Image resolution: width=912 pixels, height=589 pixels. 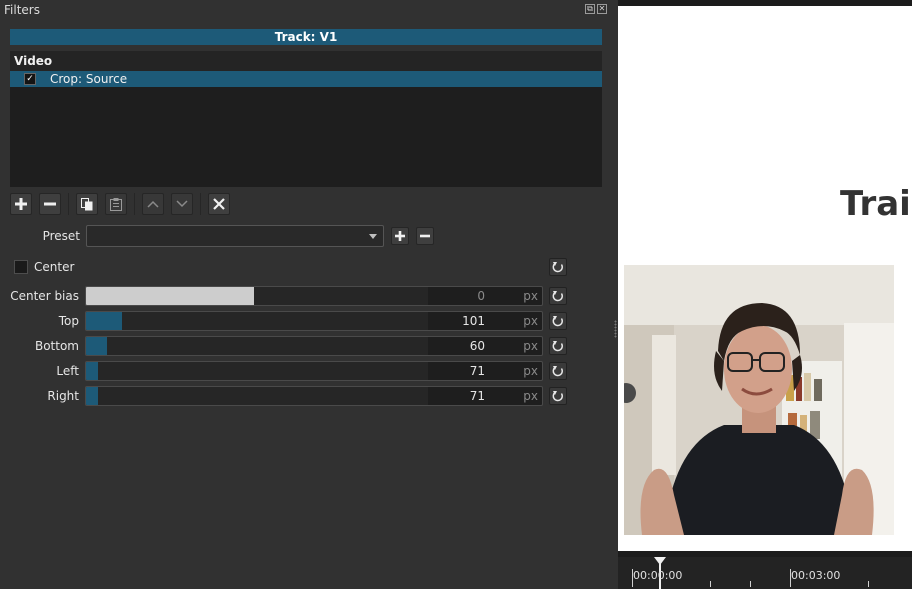 I want to click on person-video-image, so click(x=759, y=400).